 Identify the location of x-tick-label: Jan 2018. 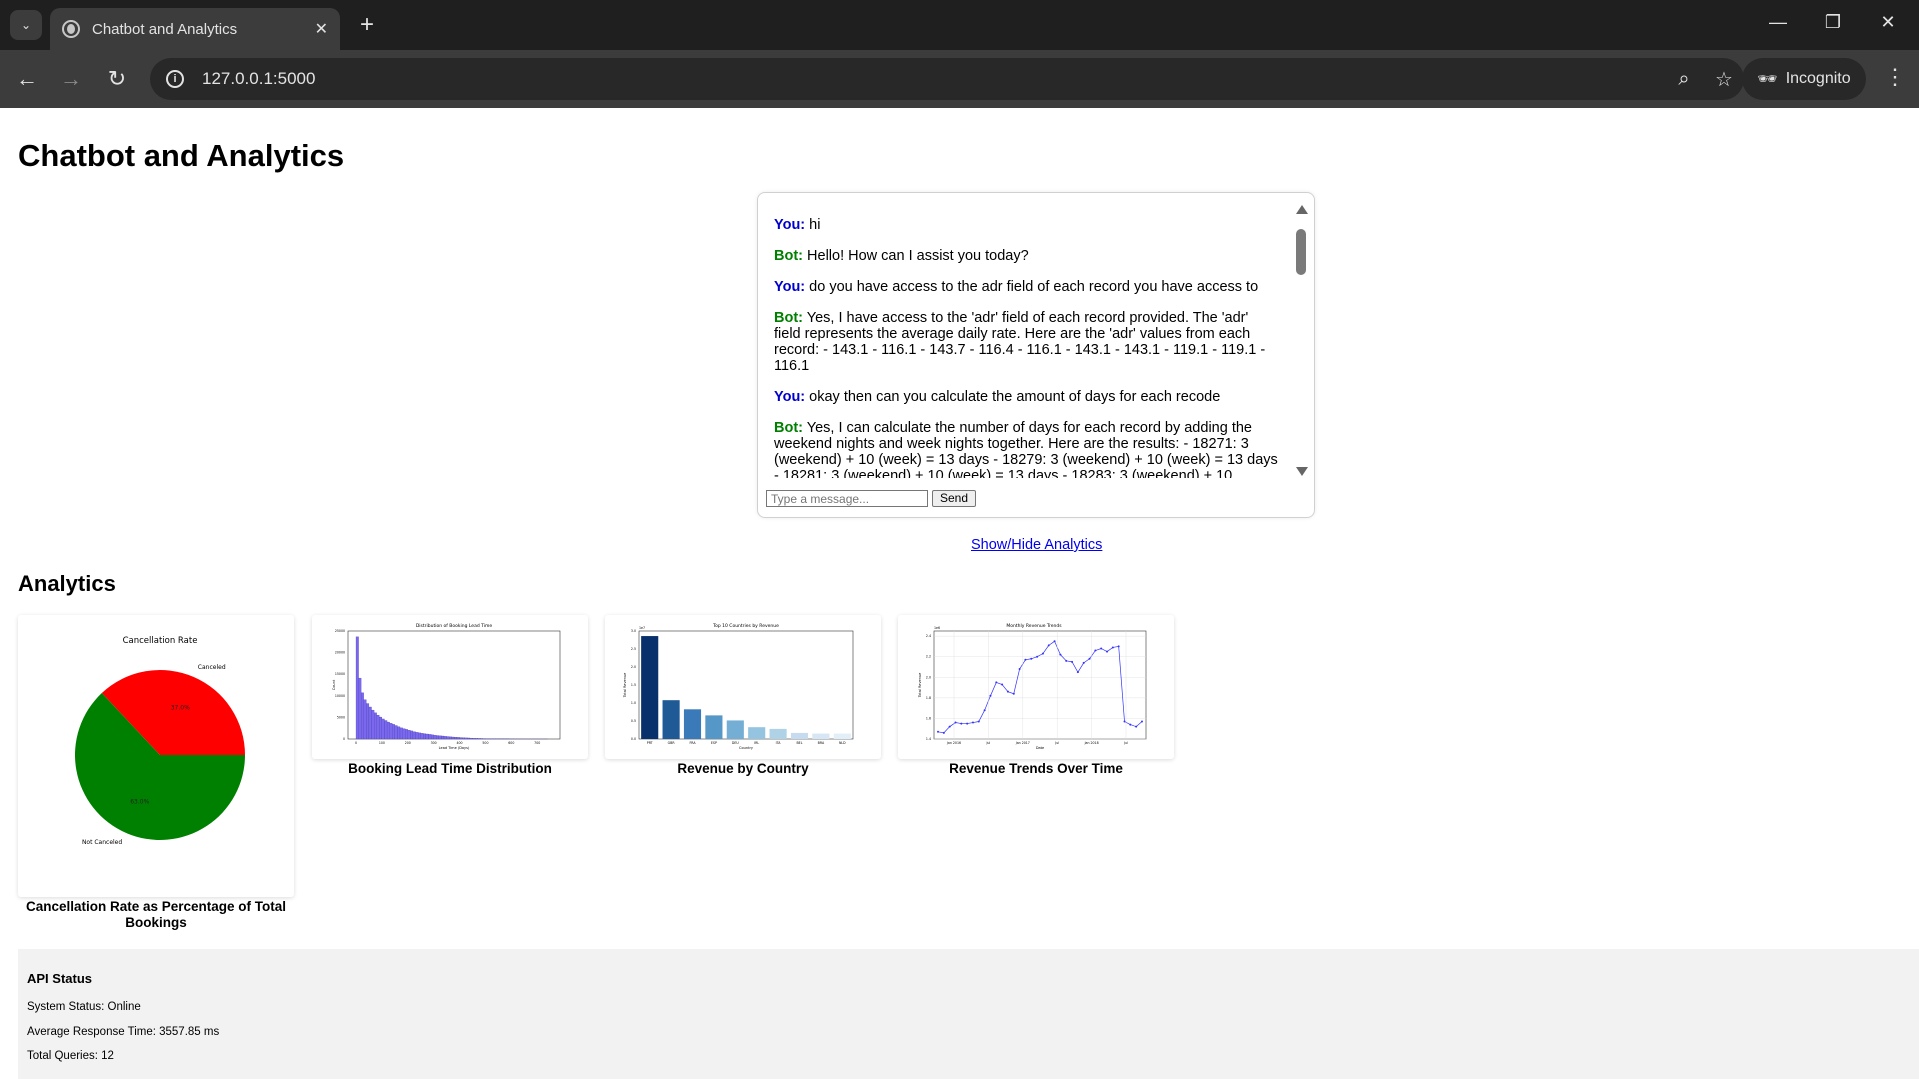
(1091, 743).